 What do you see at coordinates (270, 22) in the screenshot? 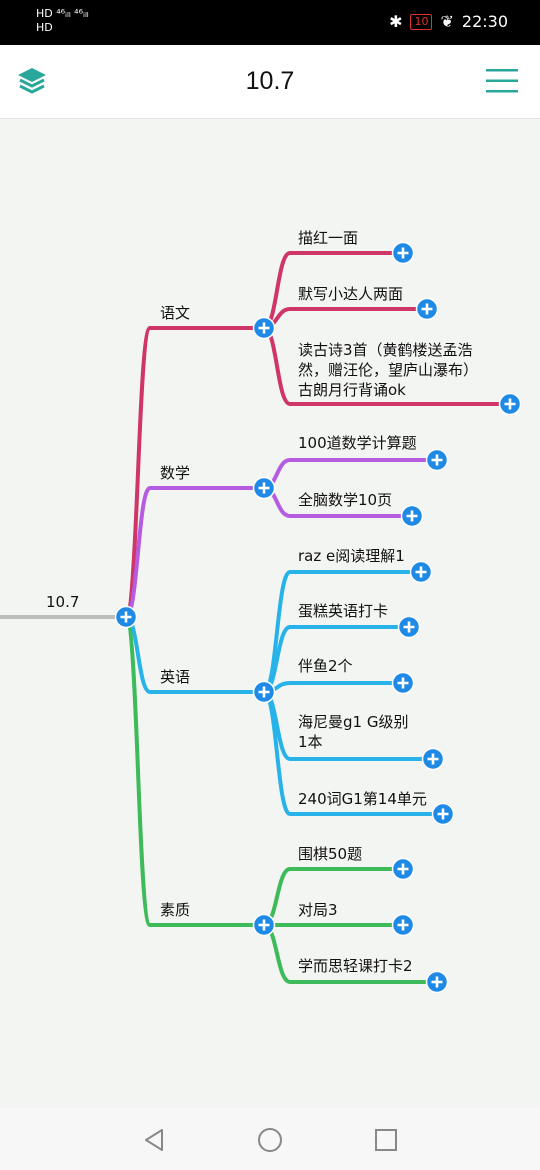
I see `status-bar: HD ⁴⁶ᵢₗₗ ⁴⁶ᵢₗₗ HD ✱ 10 ❦ 22:30` at bounding box center [270, 22].